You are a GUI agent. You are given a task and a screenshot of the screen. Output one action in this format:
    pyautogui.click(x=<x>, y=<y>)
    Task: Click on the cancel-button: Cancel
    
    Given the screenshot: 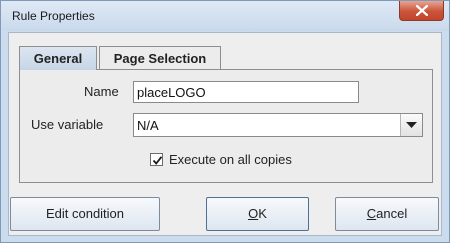 What is the action you would take?
    pyautogui.click(x=387, y=214)
    